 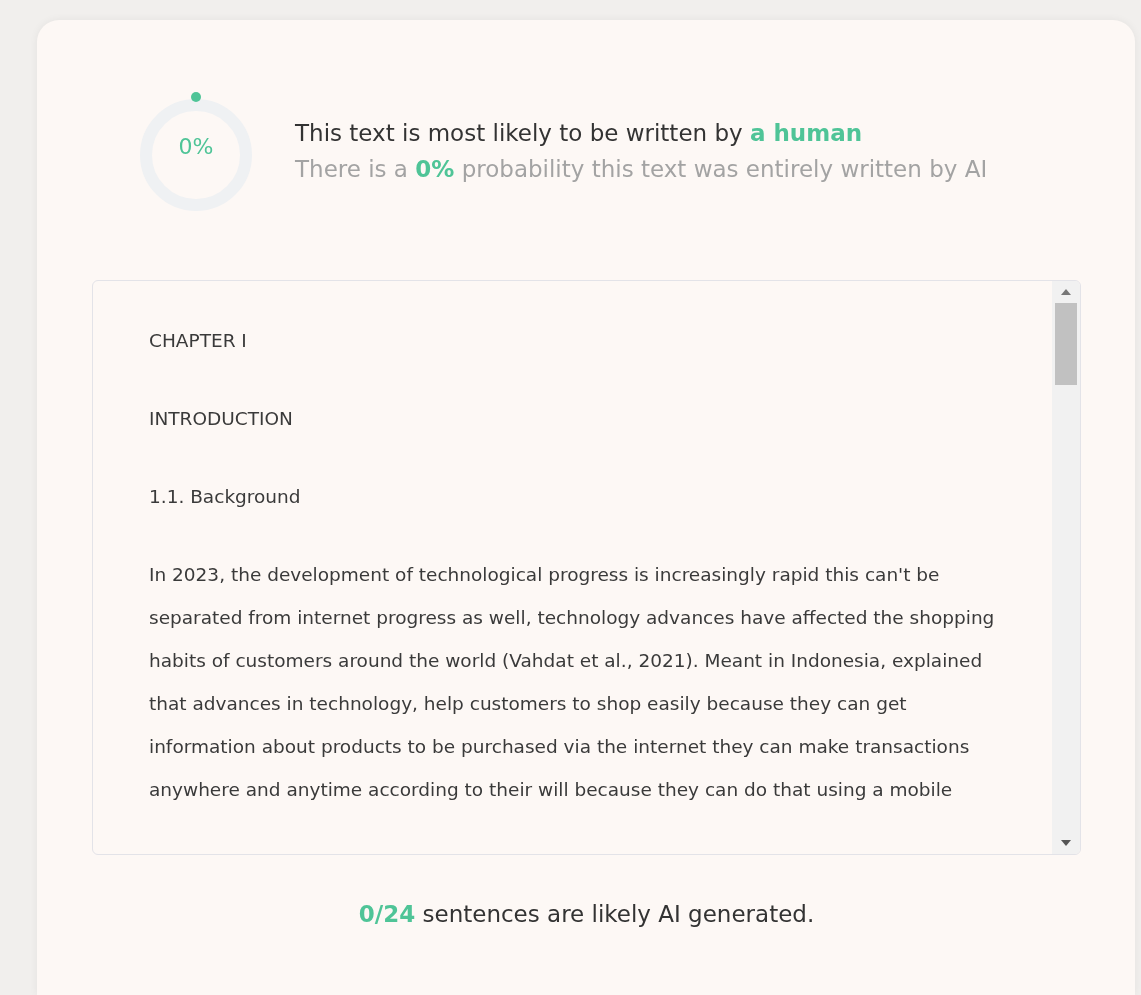 I want to click on probability-text: There is a 0% probability this text was entirely written by AI, so click(x=641, y=169).